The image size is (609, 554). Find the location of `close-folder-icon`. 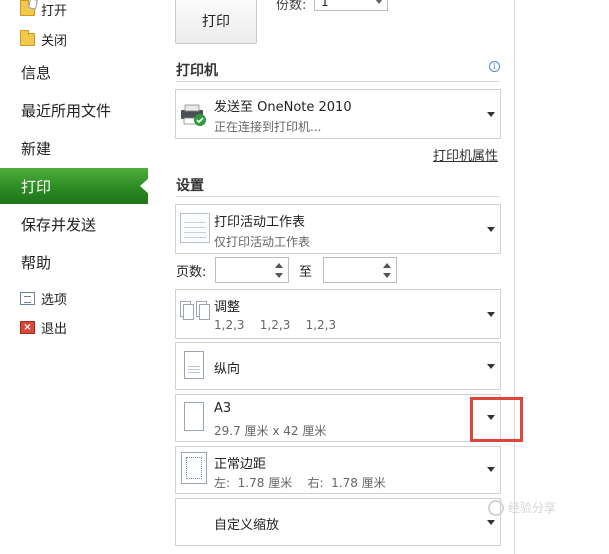

close-folder-icon is located at coordinates (27, 38).